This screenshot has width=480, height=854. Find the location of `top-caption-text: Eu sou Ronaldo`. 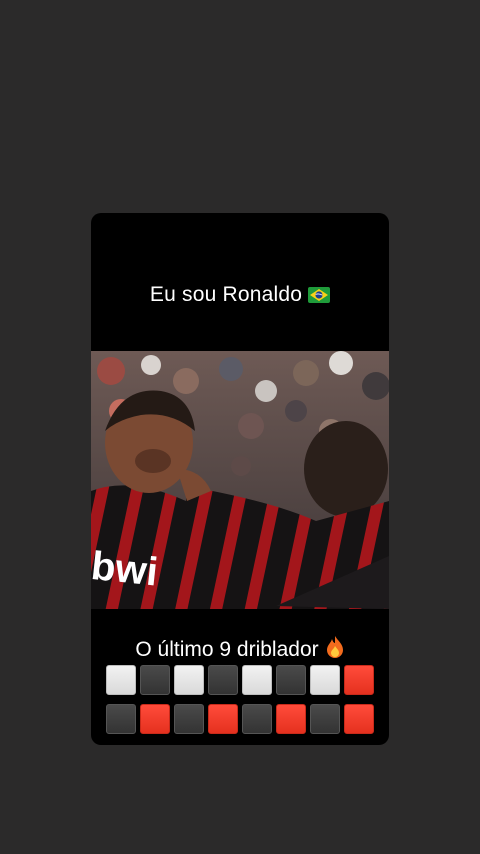

top-caption-text: Eu sou Ronaldo is located at coordinates (226, 294).